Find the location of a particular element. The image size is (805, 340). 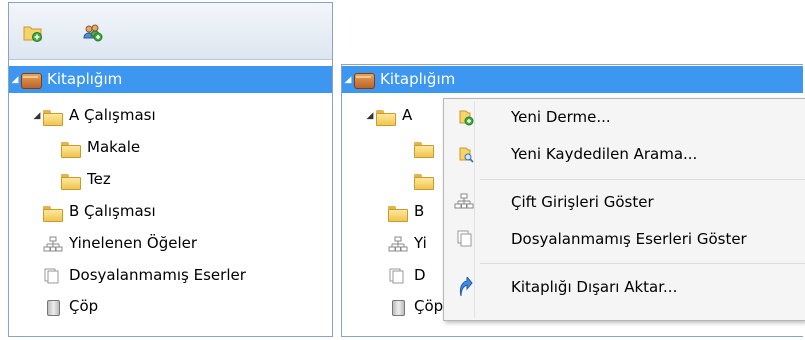

tree-item-unfiled: Dosyalanmamış Eserler is located at coordinates (170, 275).